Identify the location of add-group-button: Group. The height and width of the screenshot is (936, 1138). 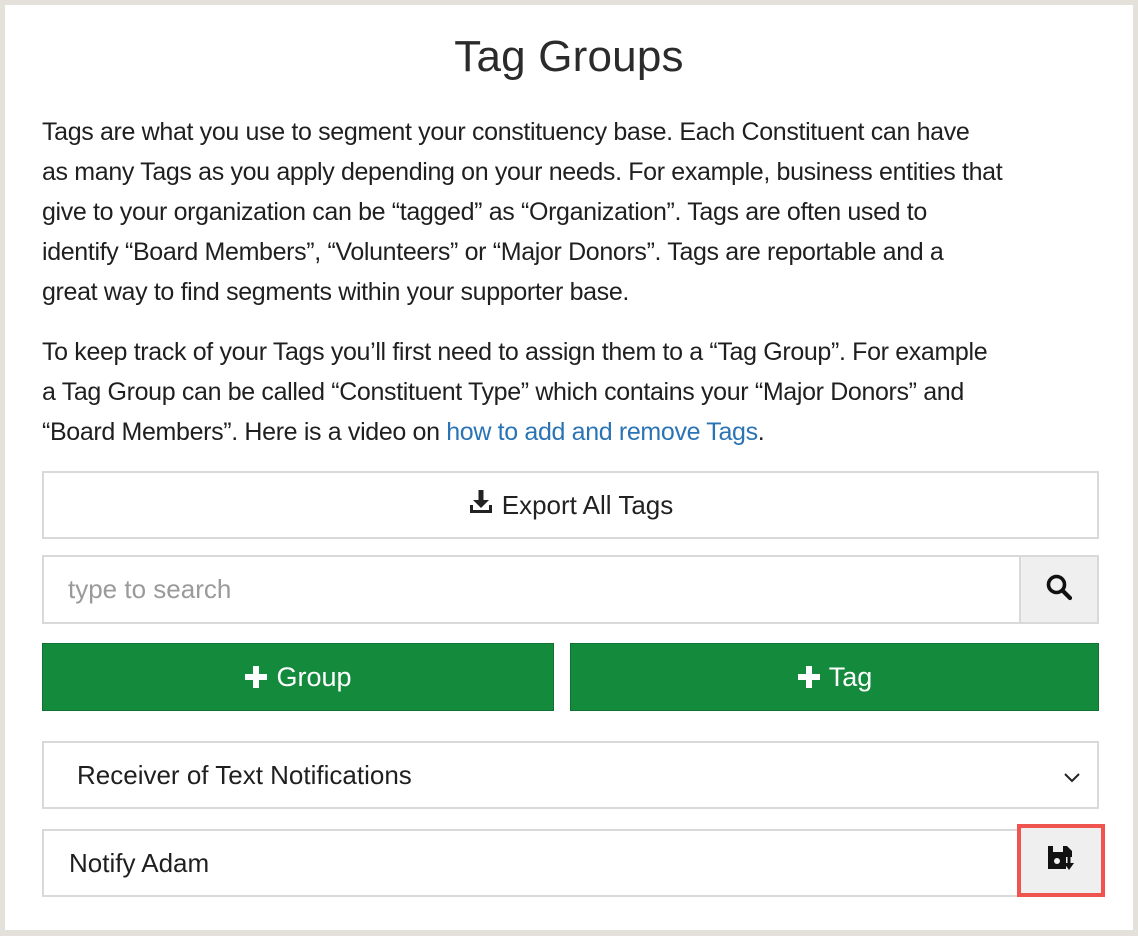
(298, 677).